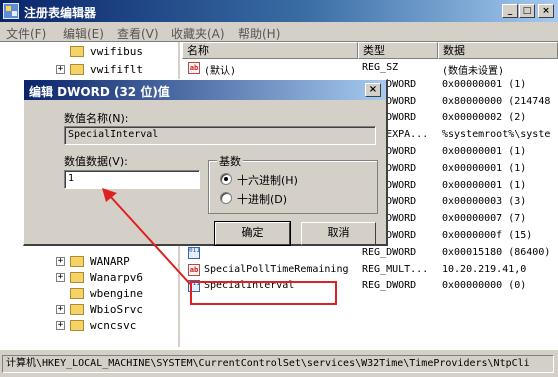 This screenshot has height=377, width=558. What do you see at coordinates (484, 269) in the screenshot?
I see `value-data: 10.20.219.41,0` at bounding box center [484, 269].